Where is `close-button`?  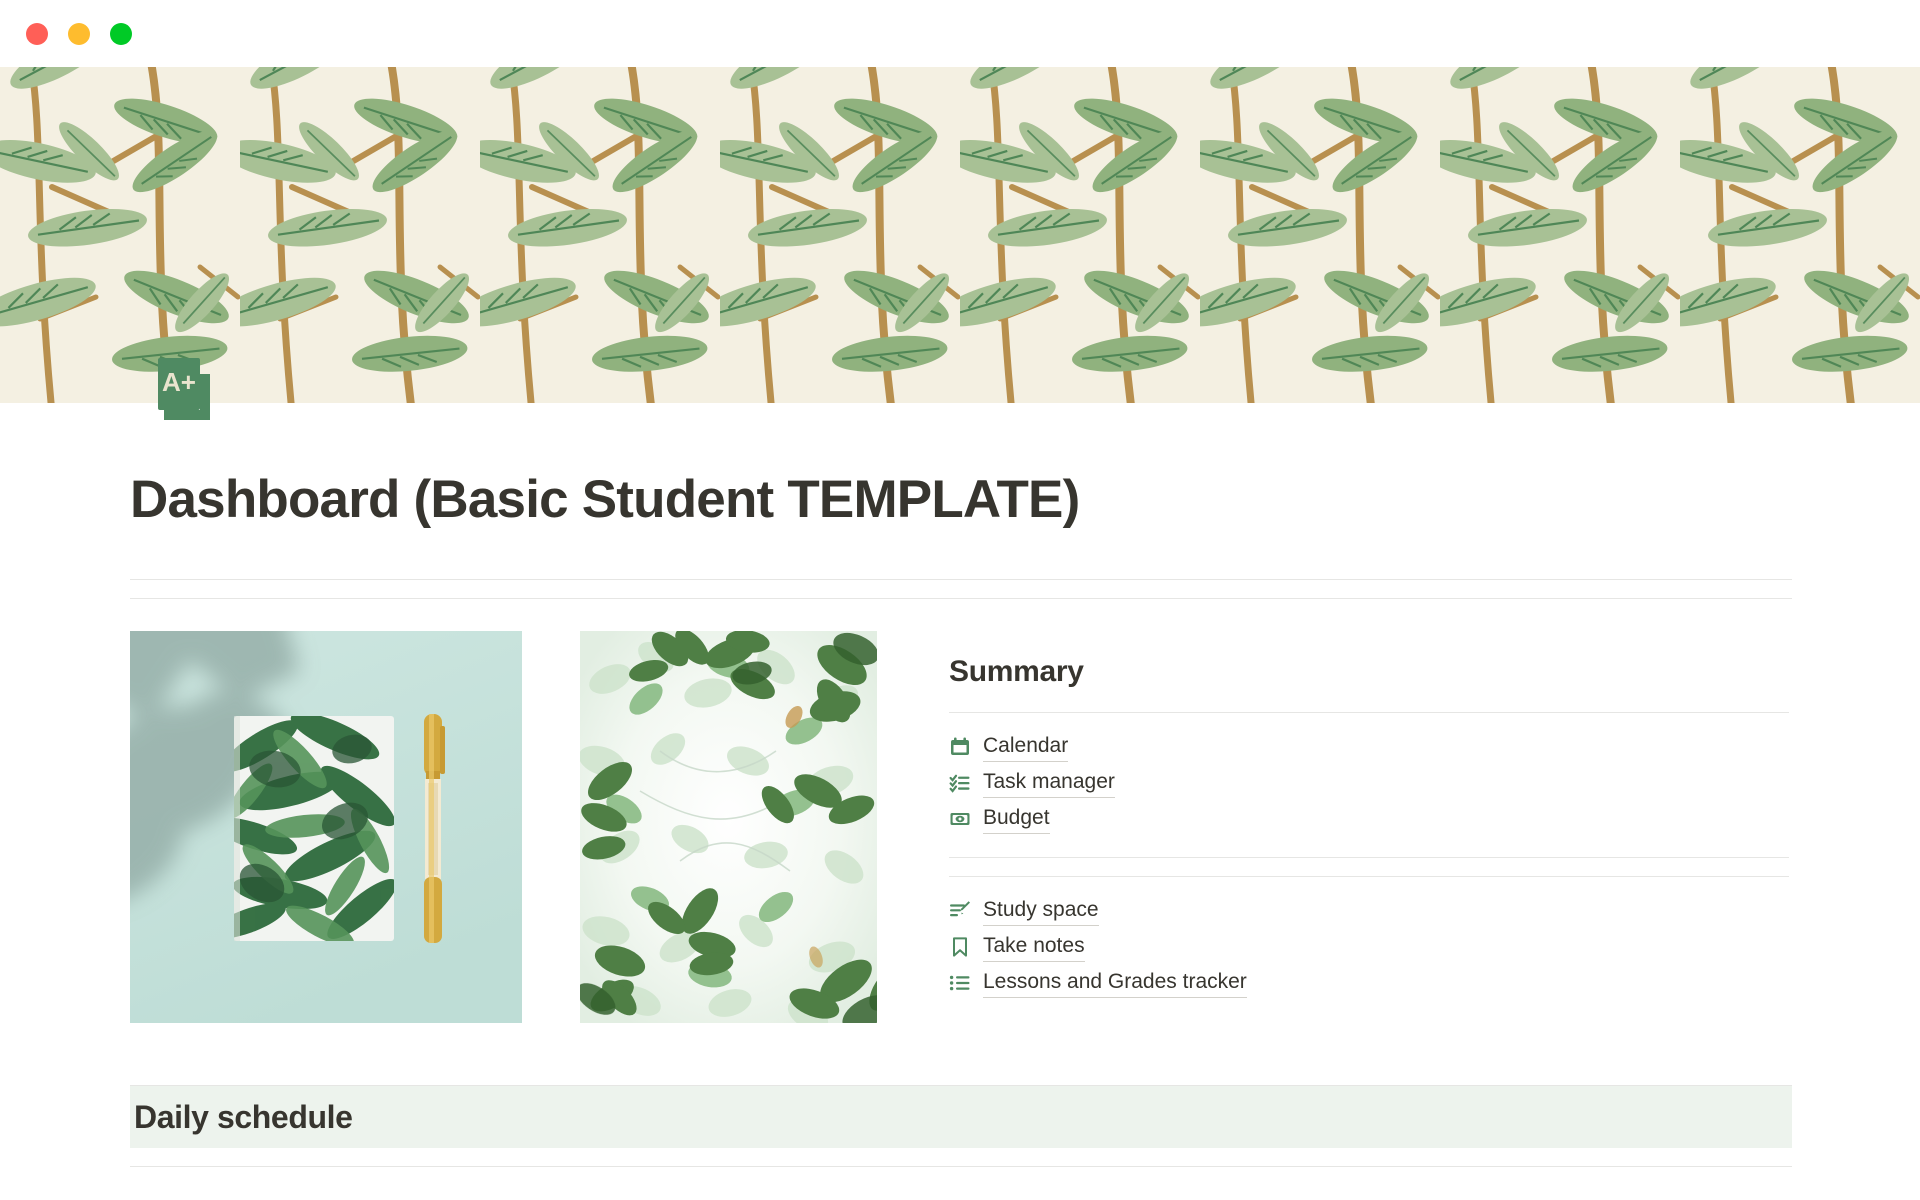 close-button is located at coordinates (37, 33).